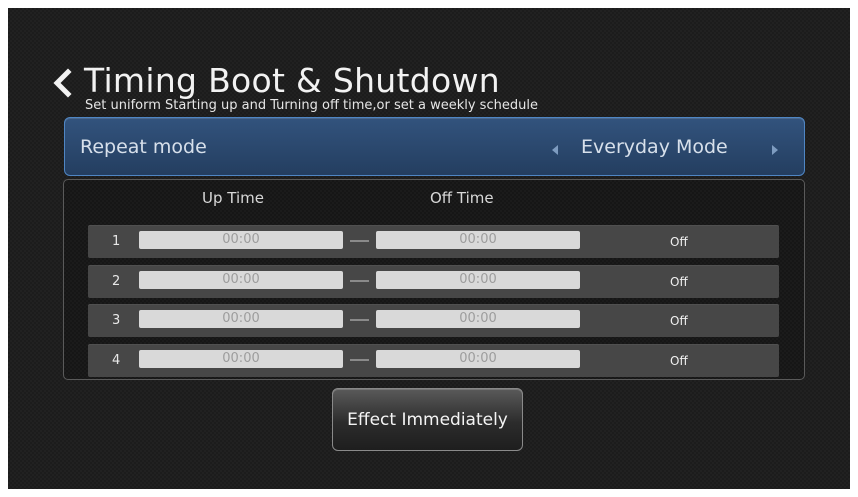  I want to click on row-number: 1, so click(116, 241).